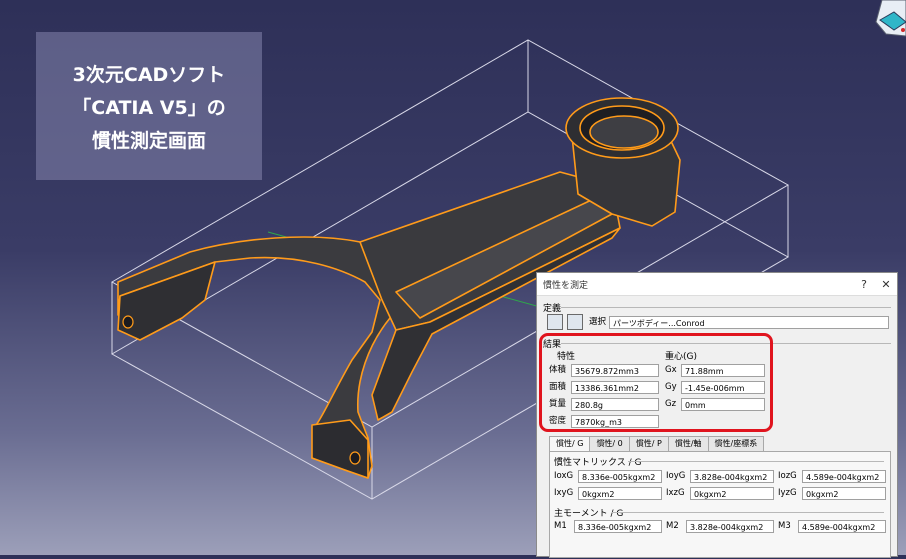 The image size is (906, 559). I want to click on m2-label: M2, so click(672, 526).